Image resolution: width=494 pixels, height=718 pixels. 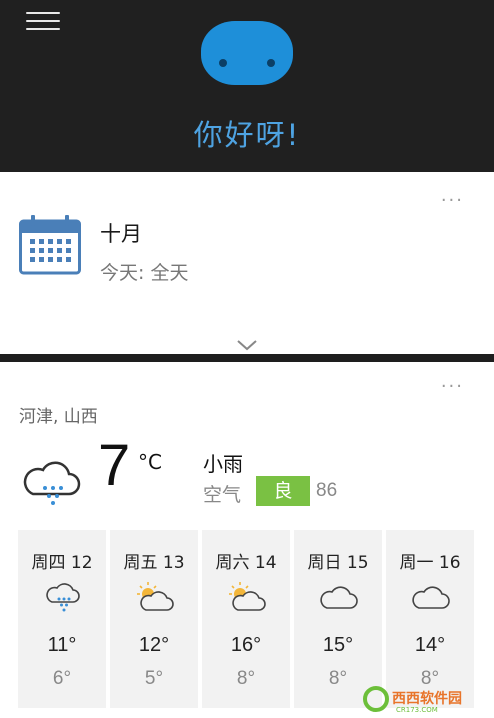 What do you see at coordinates (247, 53) in the screenshot?
I see `cortana-avatar-icon` at bounding box center [247, 53].